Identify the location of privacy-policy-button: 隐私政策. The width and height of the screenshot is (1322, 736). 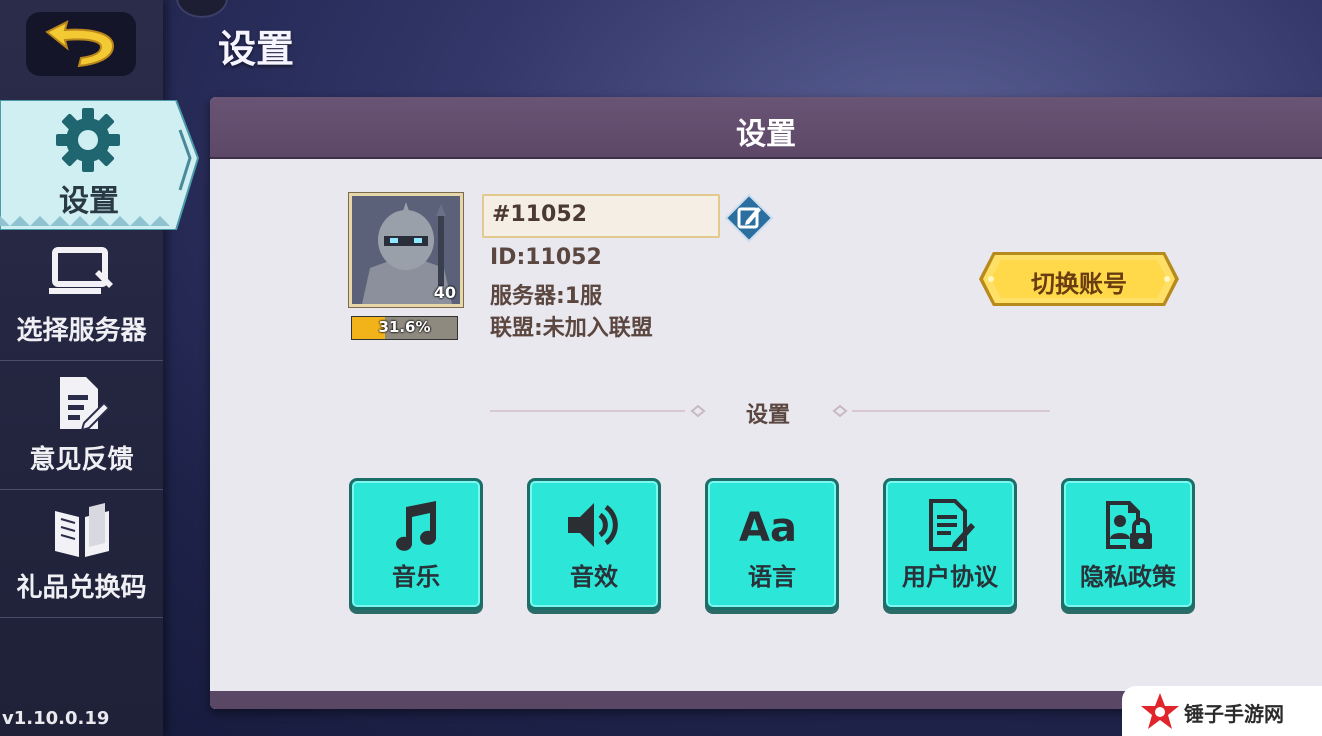
(1128, 544).